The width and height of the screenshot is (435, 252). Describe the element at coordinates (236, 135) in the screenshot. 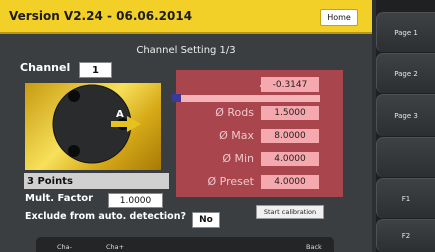

I see `max-label: Ø Max` at that location.